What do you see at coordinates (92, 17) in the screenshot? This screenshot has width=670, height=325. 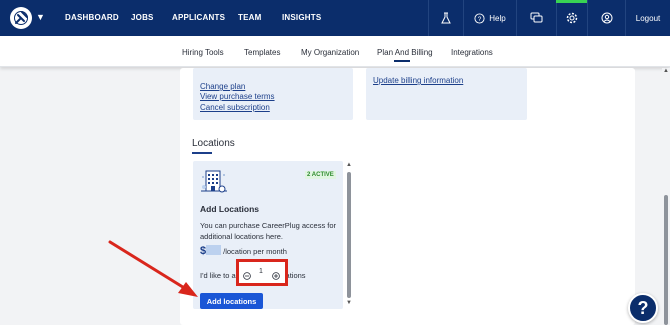 I see `nav-dashboard: DASHBOARD` at bounding box center [92, 17].